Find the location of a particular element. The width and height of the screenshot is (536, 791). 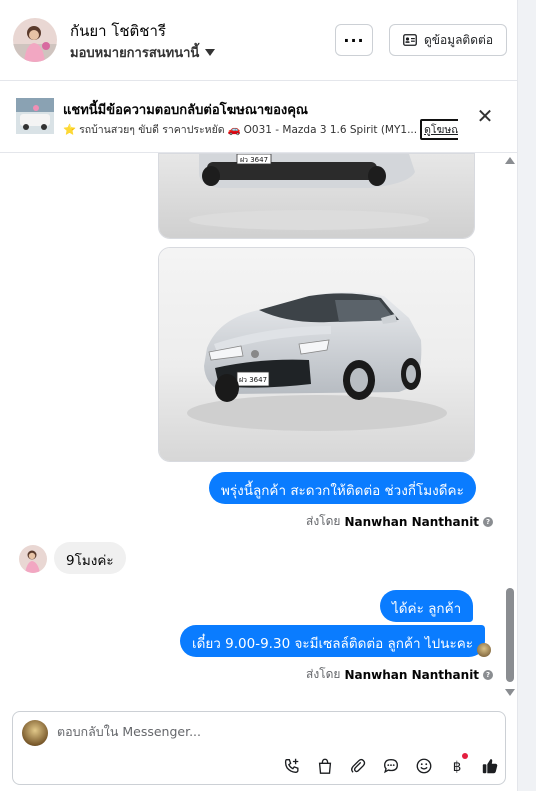

star-icon: ⭐ is located at coordinates (70, 130).